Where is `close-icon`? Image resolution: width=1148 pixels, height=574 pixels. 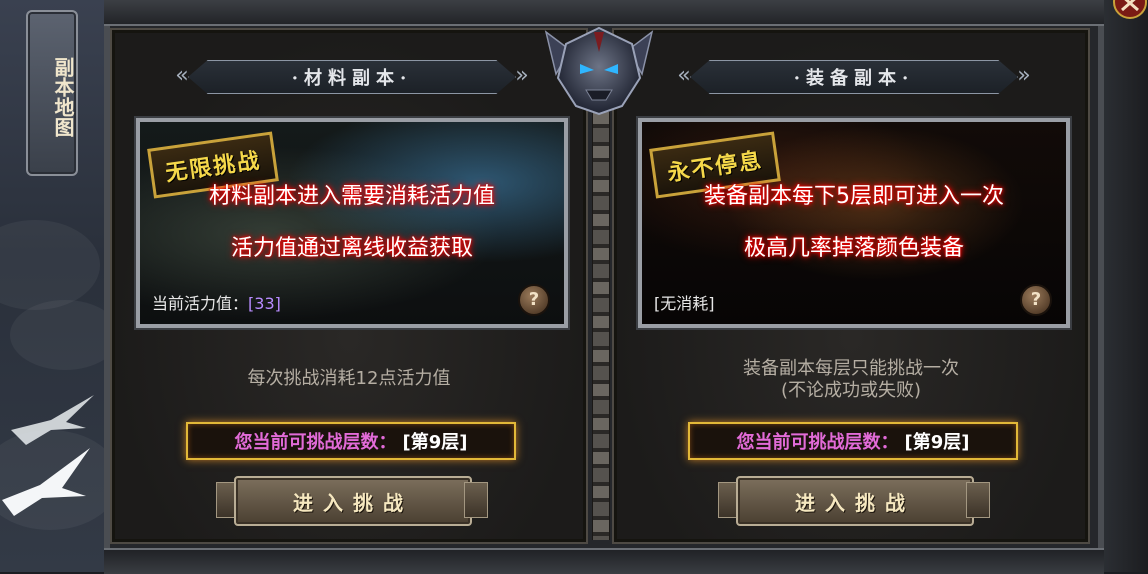 close-icon is located at coordinates (1130, 9).